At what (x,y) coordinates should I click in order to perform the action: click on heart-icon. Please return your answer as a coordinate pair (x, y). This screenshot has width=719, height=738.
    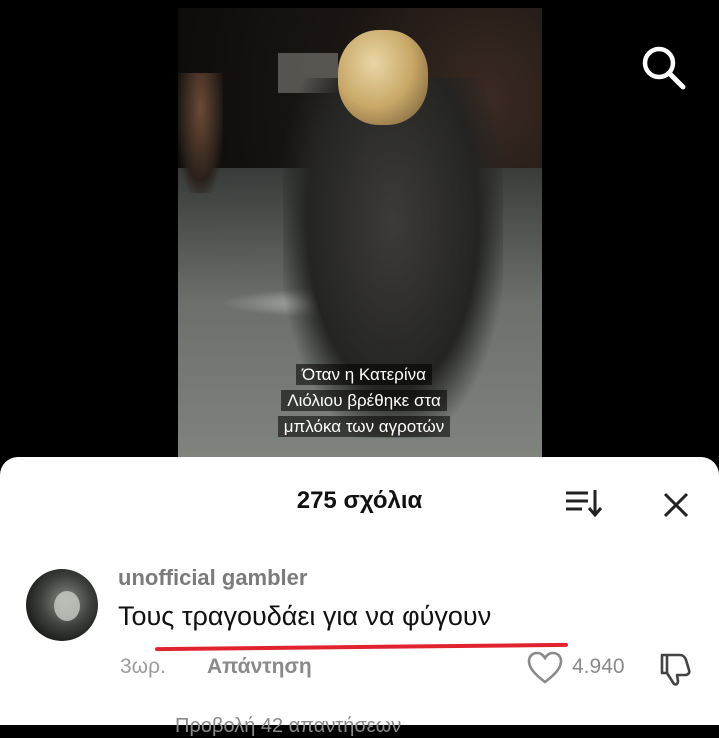
    Looking at the image, I should click on (545, 667).